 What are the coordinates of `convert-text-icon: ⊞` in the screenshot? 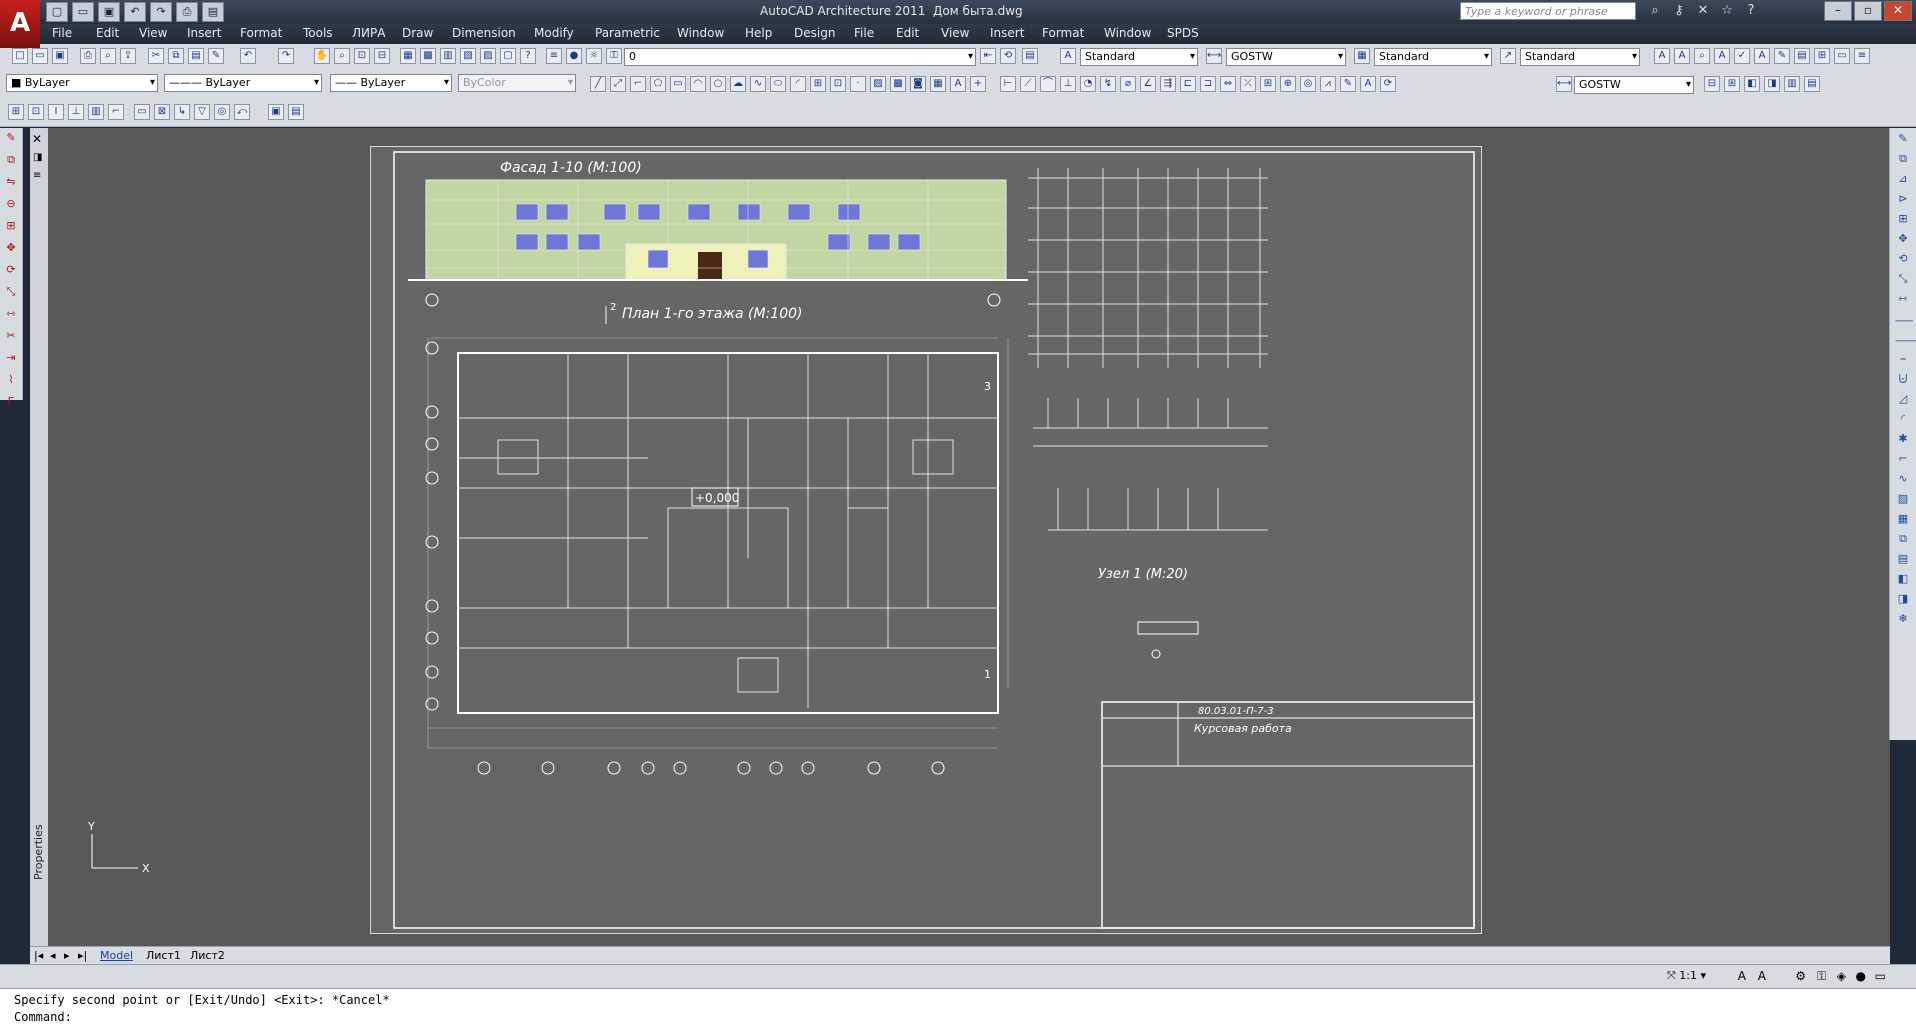 It's located at (1822, 56).